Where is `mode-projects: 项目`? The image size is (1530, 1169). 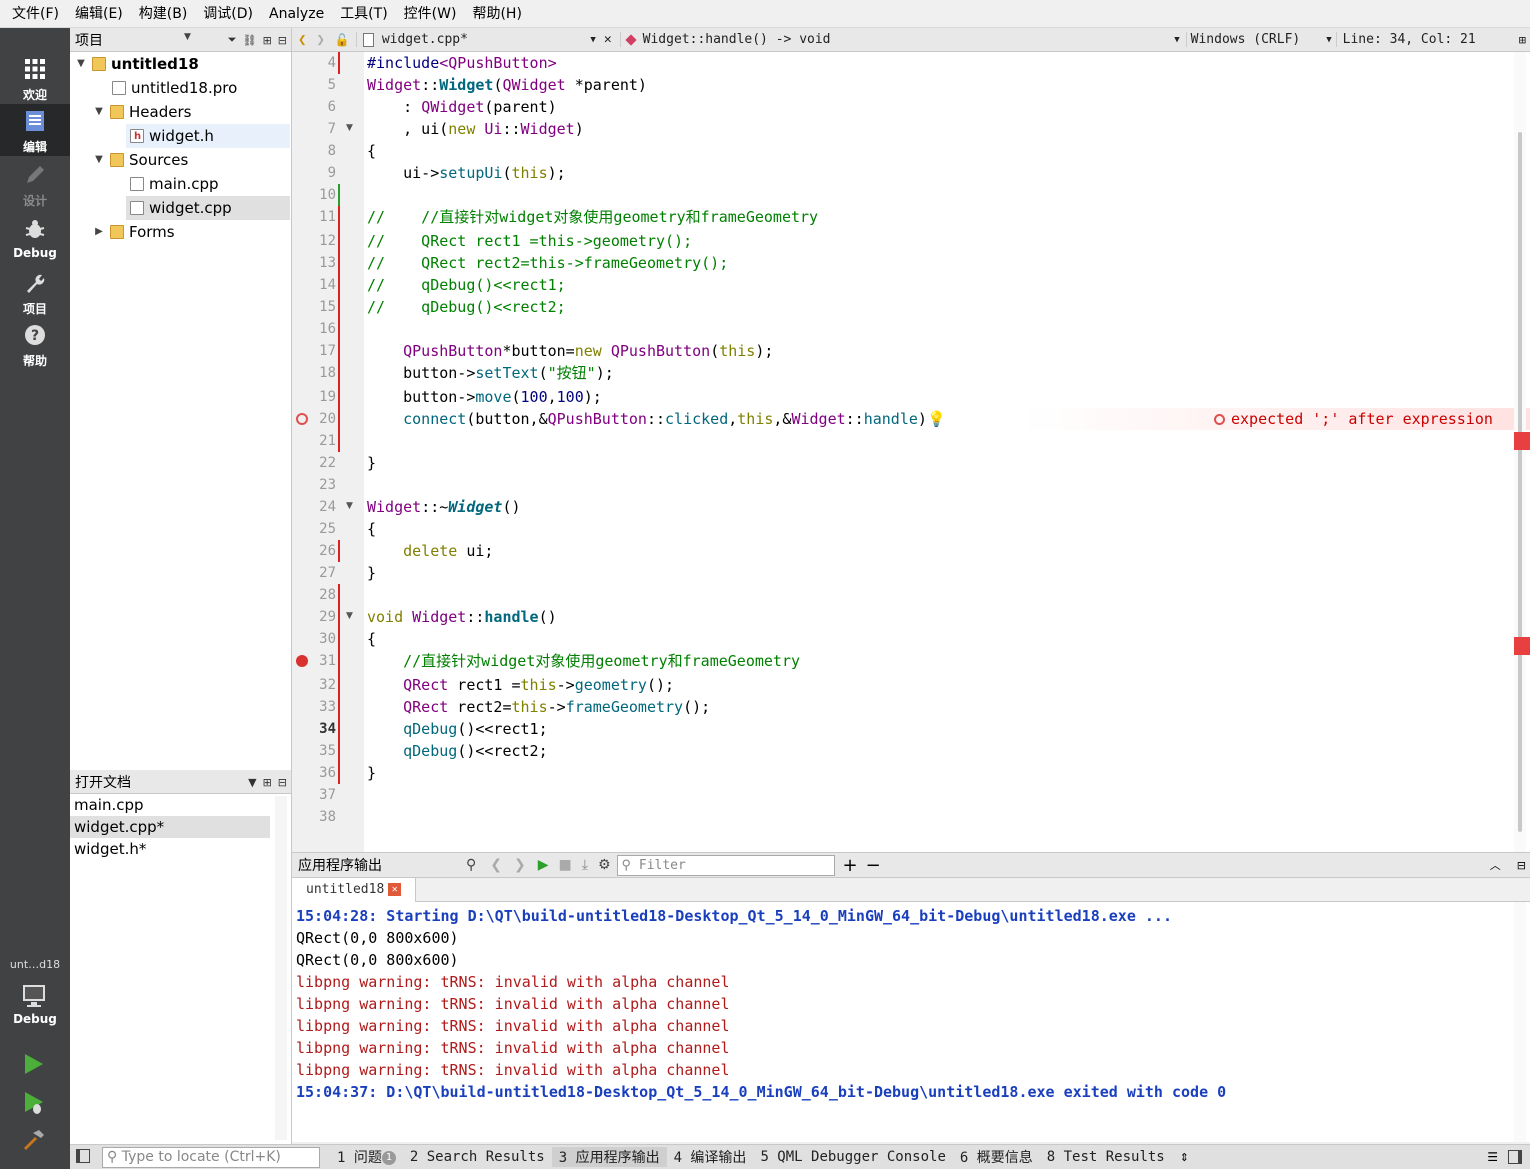
mode-projects: 项目 is located at coordinates (35, 292).